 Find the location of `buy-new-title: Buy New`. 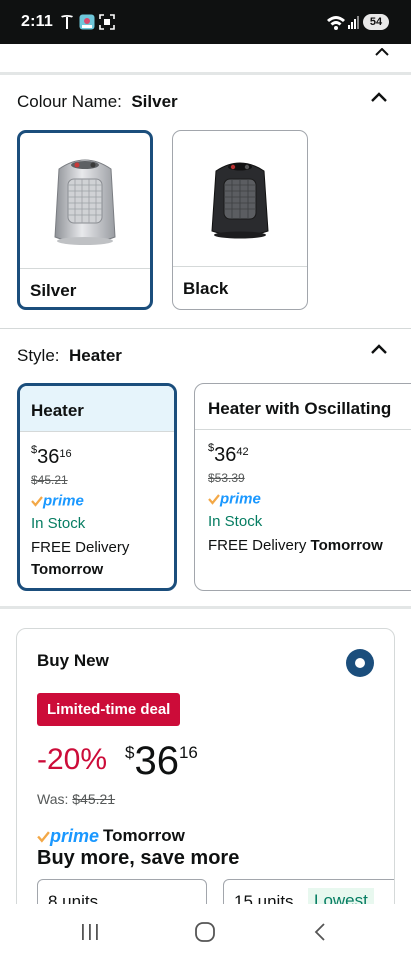

buy-new-title: Buy New is located at coordinates (73, 660).